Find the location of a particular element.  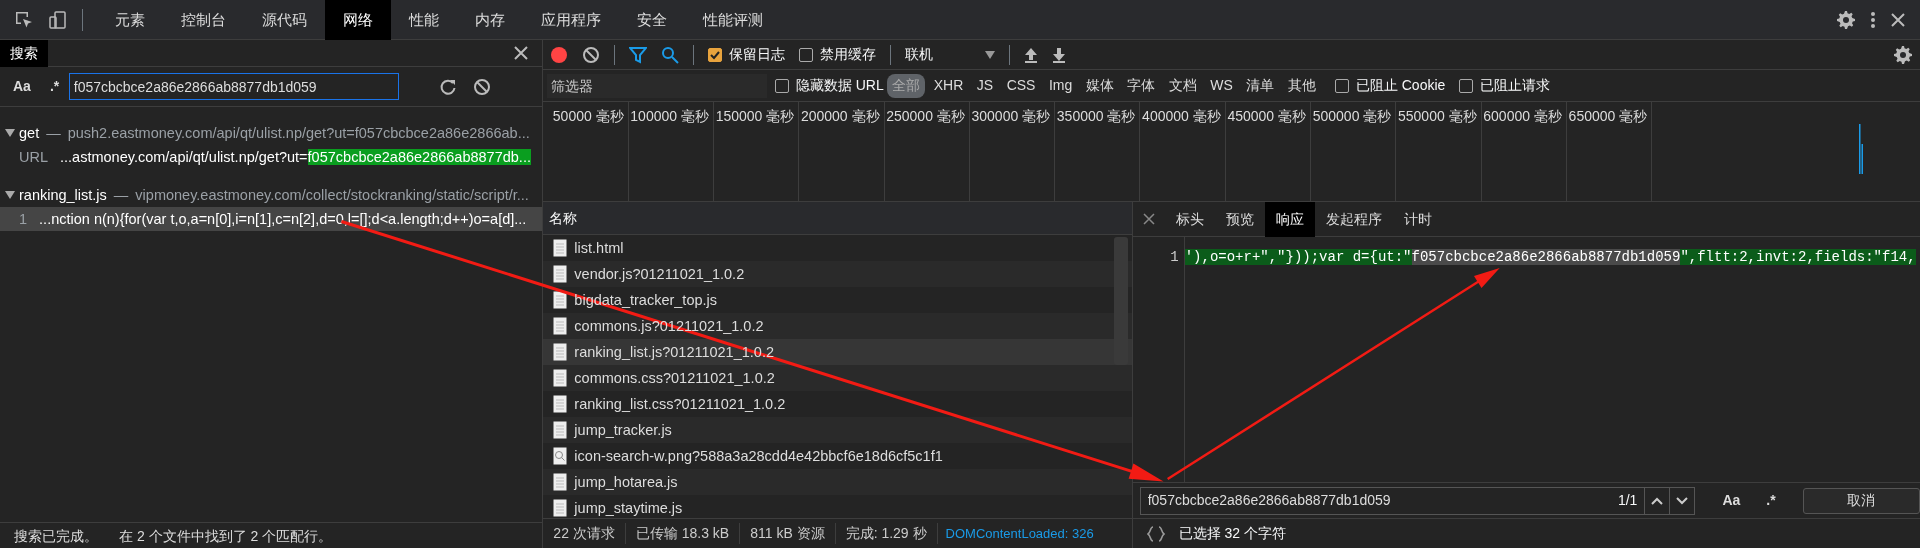

request-name: icon-search-w.png?588a3a28cdd4e42bbcf6e18d6cf5c1f1 is located at coordinates (758, 456).